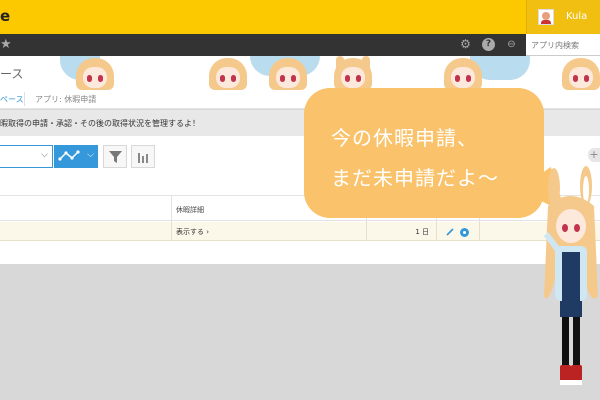  What do you see at coordinates (422, 232) in the screenshot?
I see `days-value: 1 日` at bounding box center [422, 232].